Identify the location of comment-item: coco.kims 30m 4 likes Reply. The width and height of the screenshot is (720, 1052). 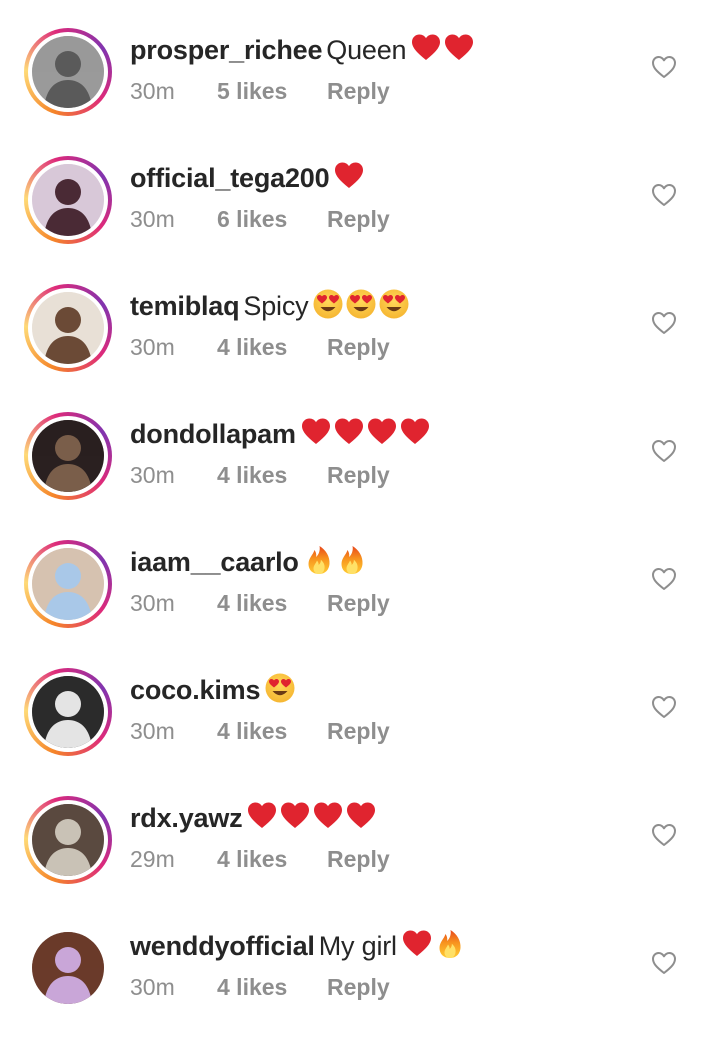
(360, 732).